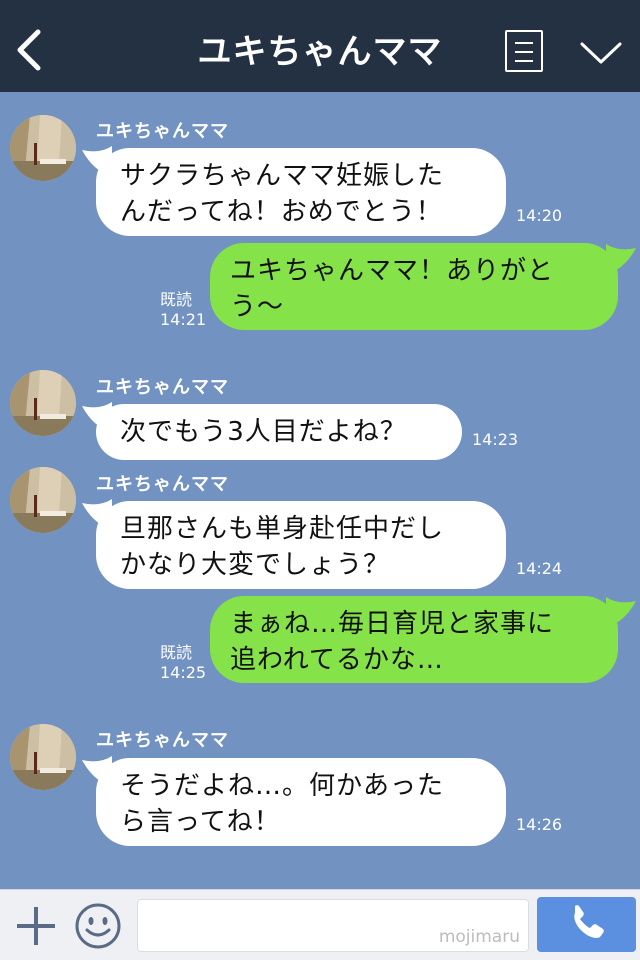 This screenshot has width=640, height=960. What do you see at coordinates (282, 529) in the screenshot?
I see `message-line: 旦那さんも単身赴任中だし` at bounding box center [282, 529].